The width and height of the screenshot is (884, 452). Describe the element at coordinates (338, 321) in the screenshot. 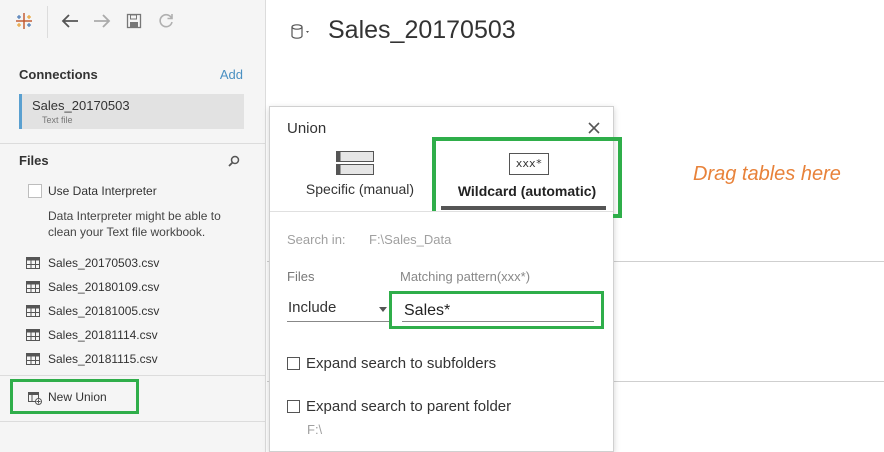

I see `select-underline` at that location.